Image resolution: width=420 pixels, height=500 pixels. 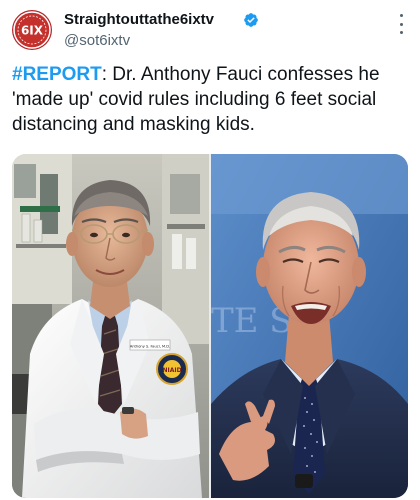 I want to click on avatar-logo-text: 6IX, so click(x=32, y=31).